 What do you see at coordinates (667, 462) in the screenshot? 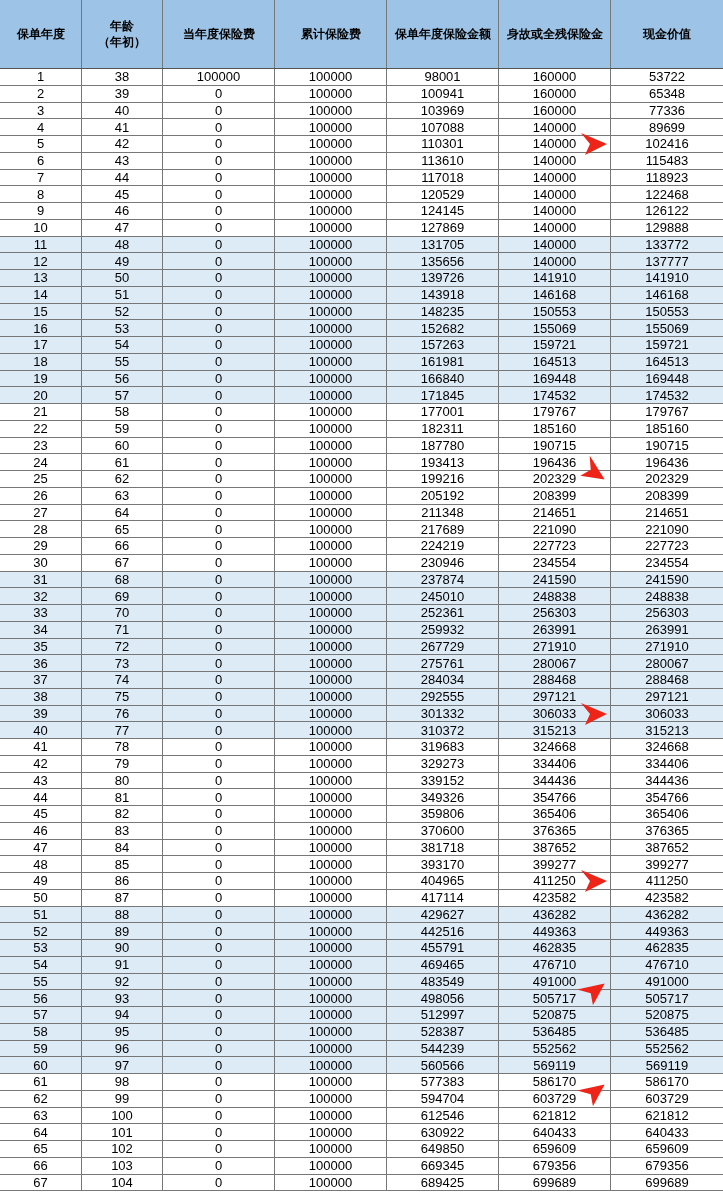
I see `table-cell: 196436` at bounding box center [667, 462].